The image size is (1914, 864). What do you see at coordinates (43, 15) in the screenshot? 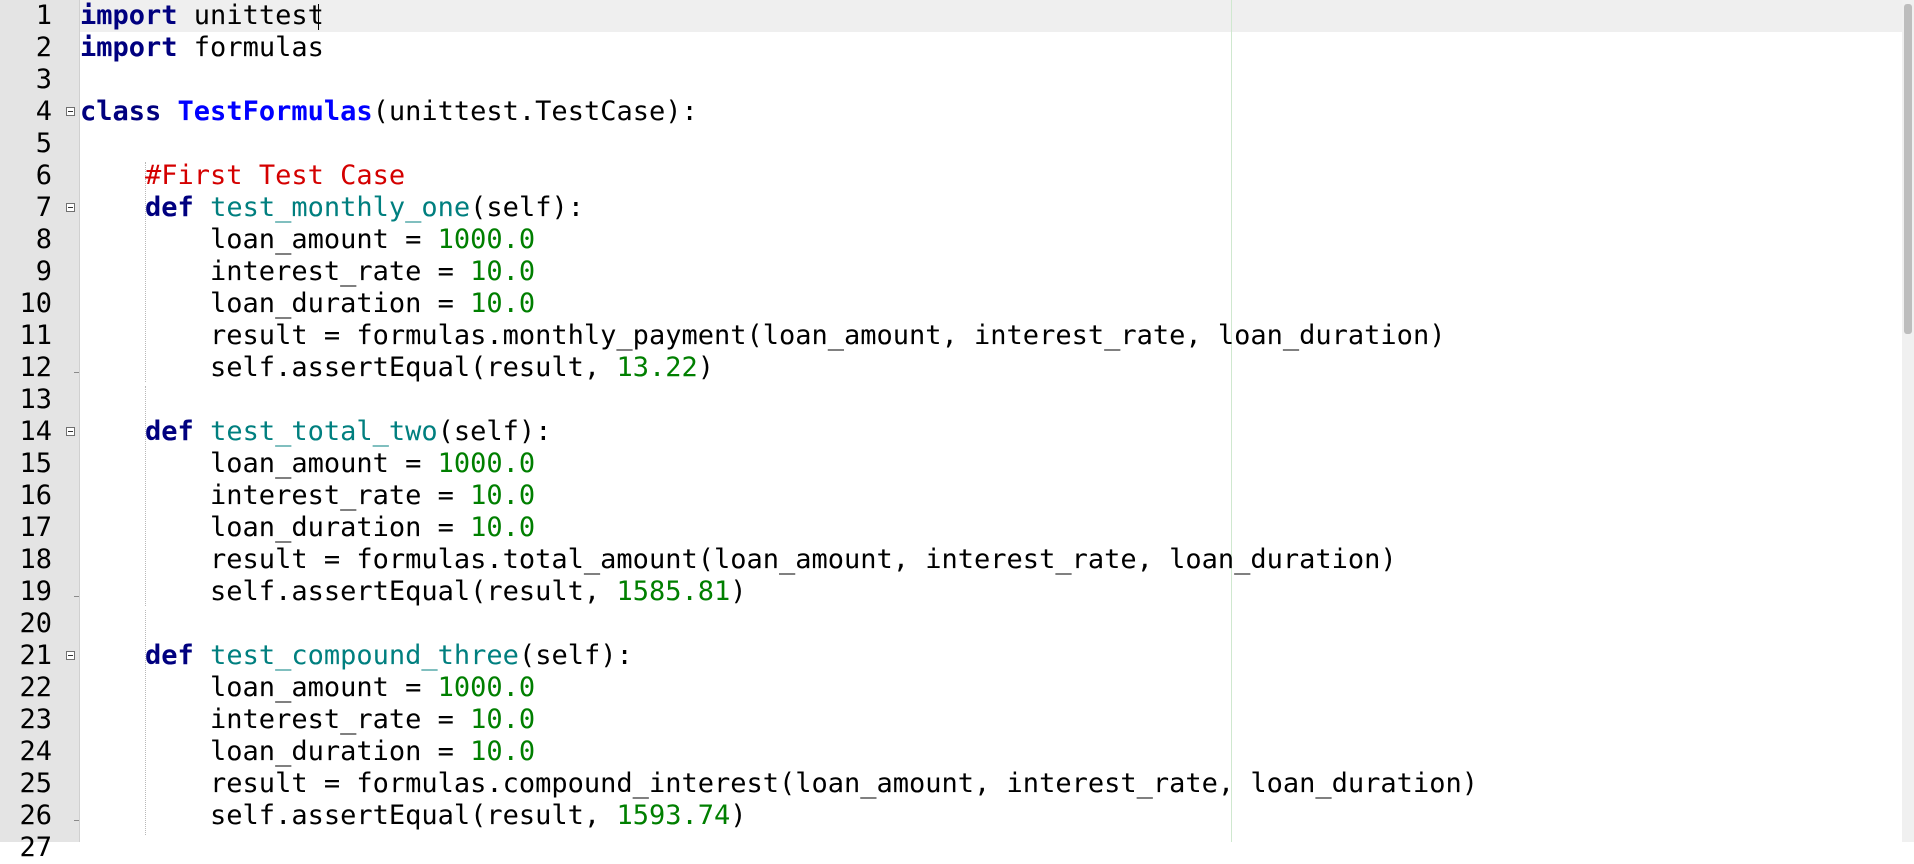
I see `line-number: 1` at bounding box center [43, 15].